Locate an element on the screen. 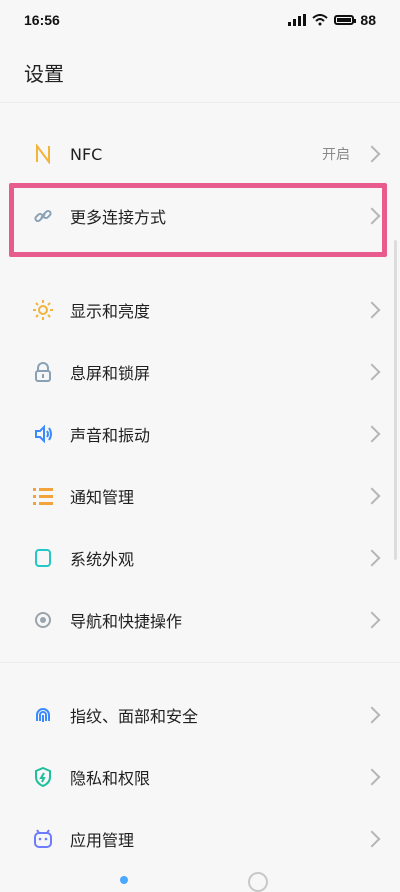 The width and height of the screenshot is (400, 892). setting-nfc: NFC 开启 is located at coordinates (200, 154).